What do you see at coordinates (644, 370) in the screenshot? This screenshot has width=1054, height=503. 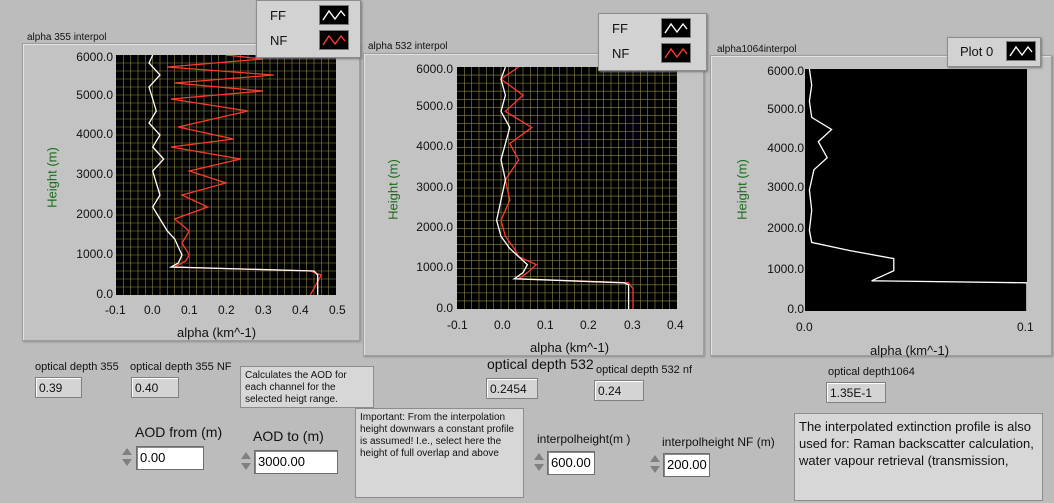 I see `od532nf-label: optical depth 532 nf` at bounding box center [644, 370].